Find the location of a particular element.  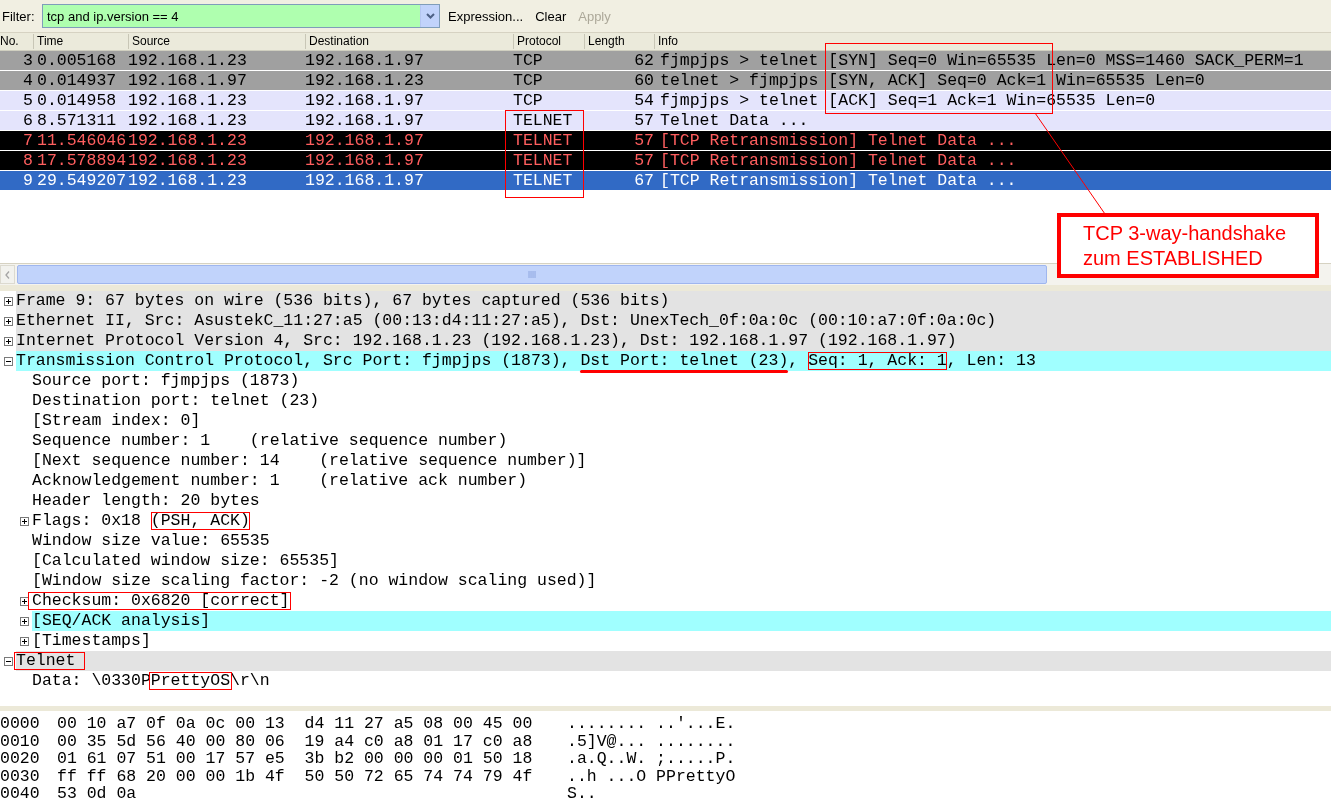

packet-cell-text: 3 is located at coordinates (27, 60).